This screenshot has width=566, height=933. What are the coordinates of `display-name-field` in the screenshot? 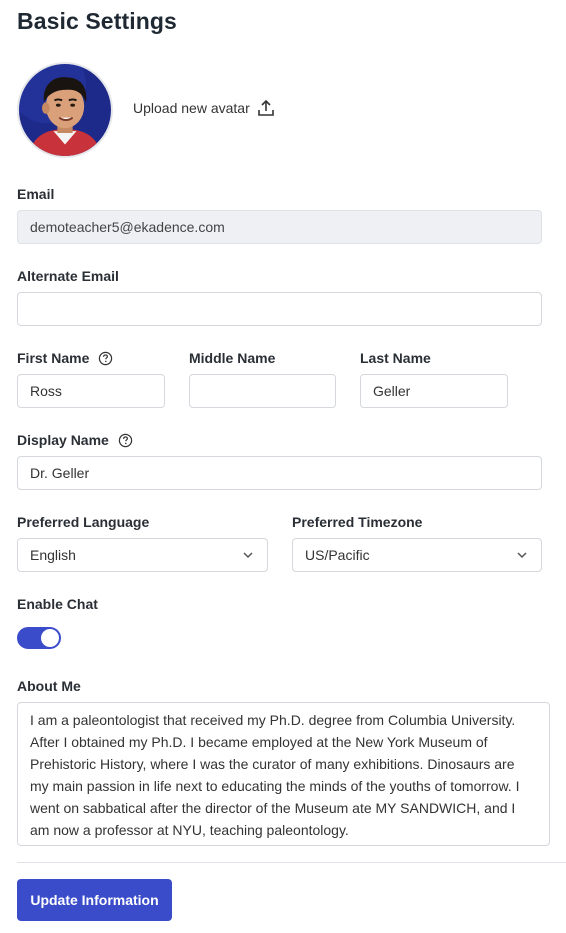 It's located at (279, 473).